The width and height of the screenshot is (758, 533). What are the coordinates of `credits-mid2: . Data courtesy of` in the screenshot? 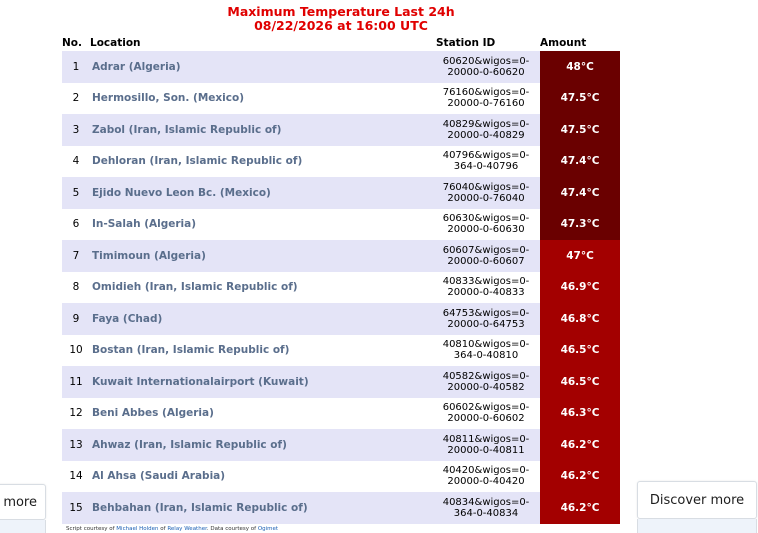 It's located at (232, 529).